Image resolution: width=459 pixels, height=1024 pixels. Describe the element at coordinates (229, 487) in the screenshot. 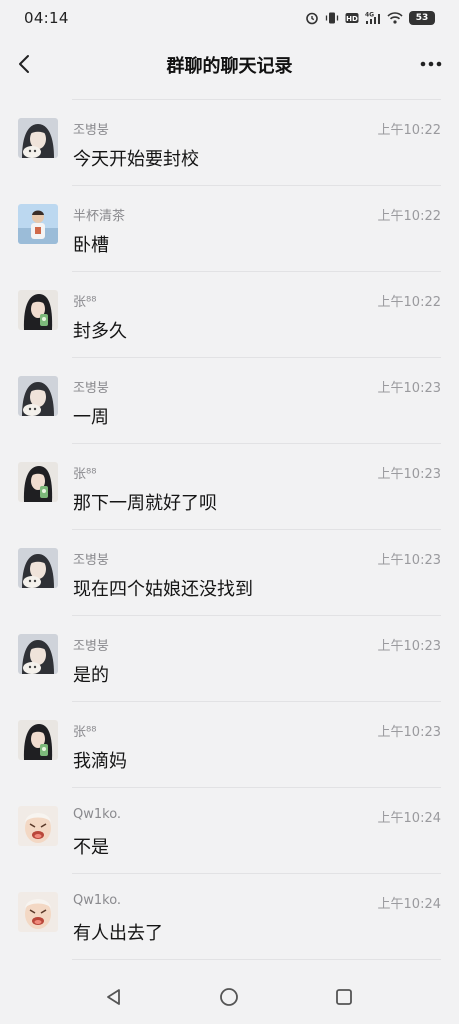

I see `message-item: 张⁸⁸ 上午10:23 那下一周就好了呗` at that location.